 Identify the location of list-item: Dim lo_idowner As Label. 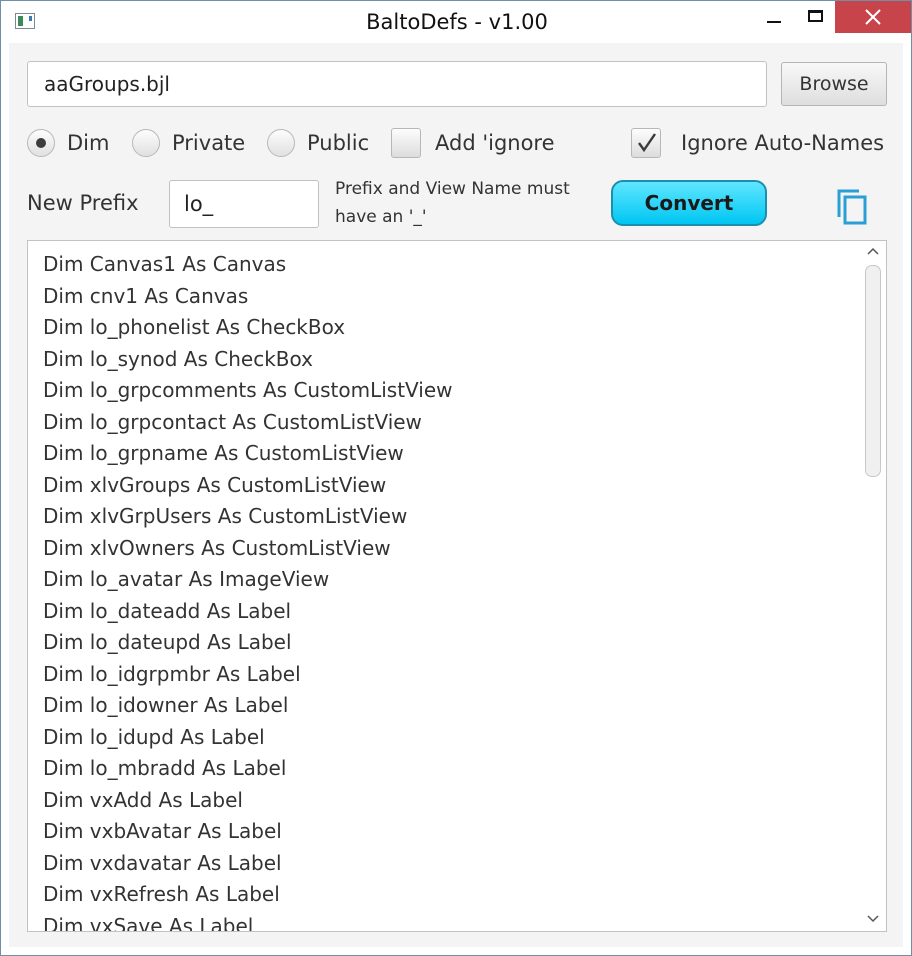
(443, 706).